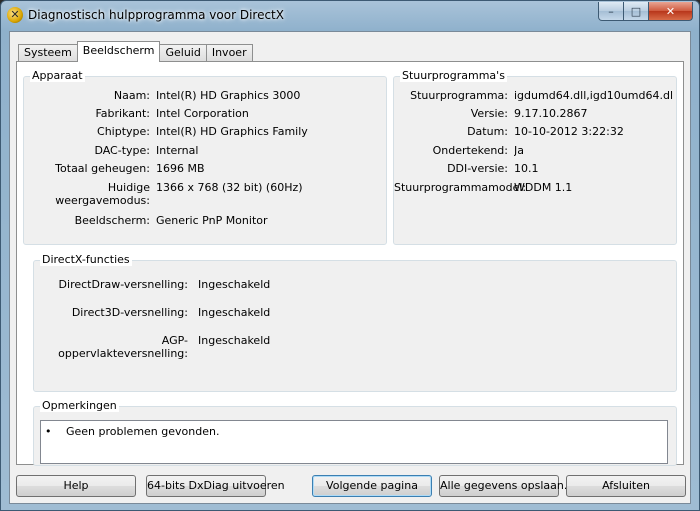 The height and width of the screenshot is (511, 700). Describe the element at coordinates (543, 187) in the screenshot. I see `driver-value: WDDM 1.1` at that location.